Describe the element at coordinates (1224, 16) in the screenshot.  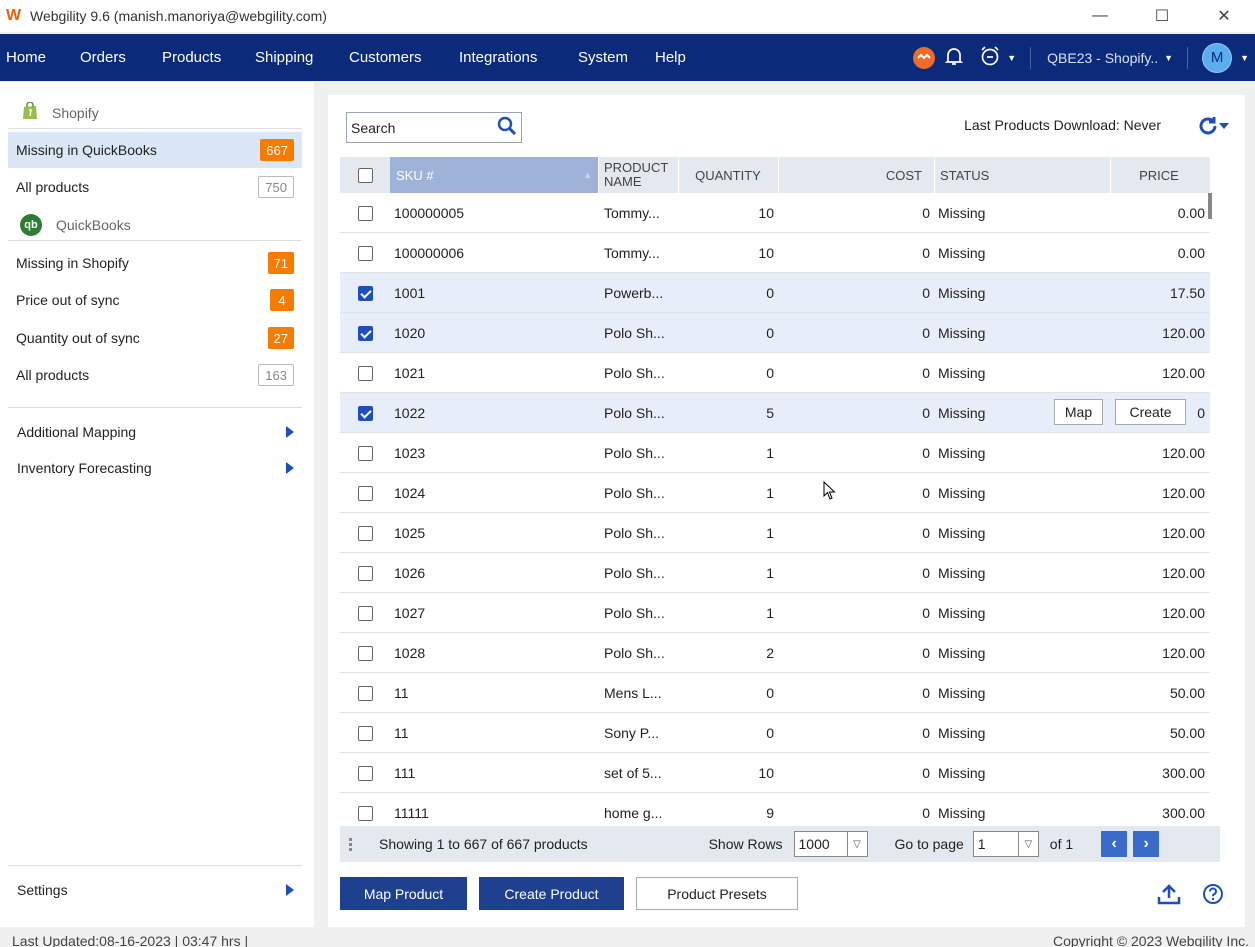
I see `close-button: ✕` at that location.